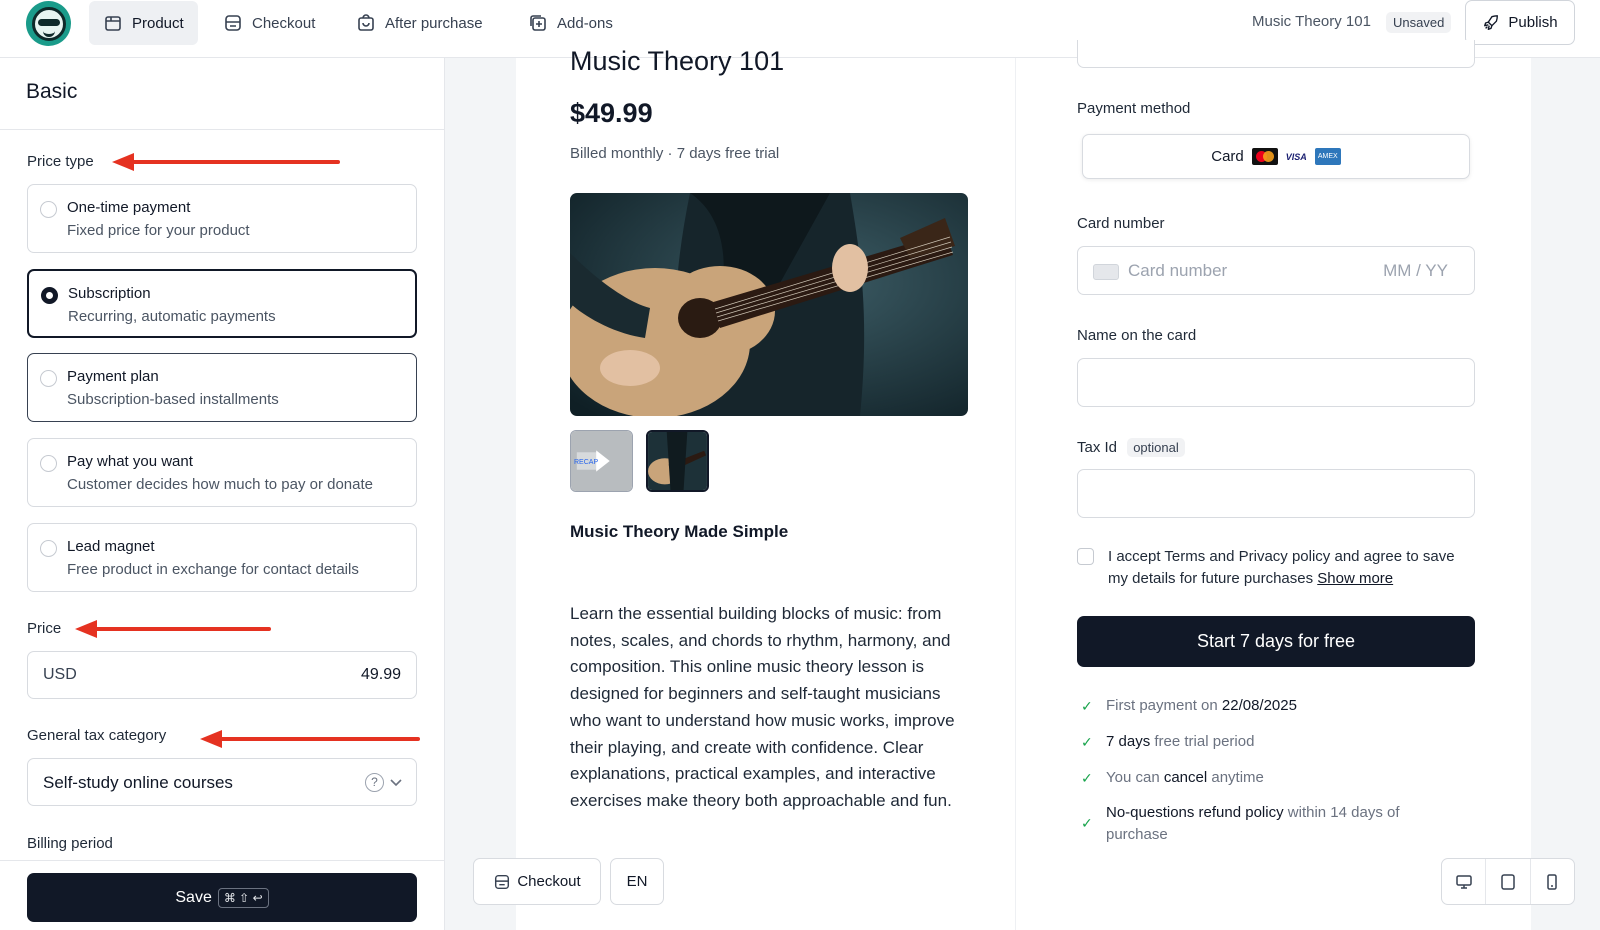 The width and height of the screenshot is (1600, 930). I want to click on divider, so click(1015, 494).